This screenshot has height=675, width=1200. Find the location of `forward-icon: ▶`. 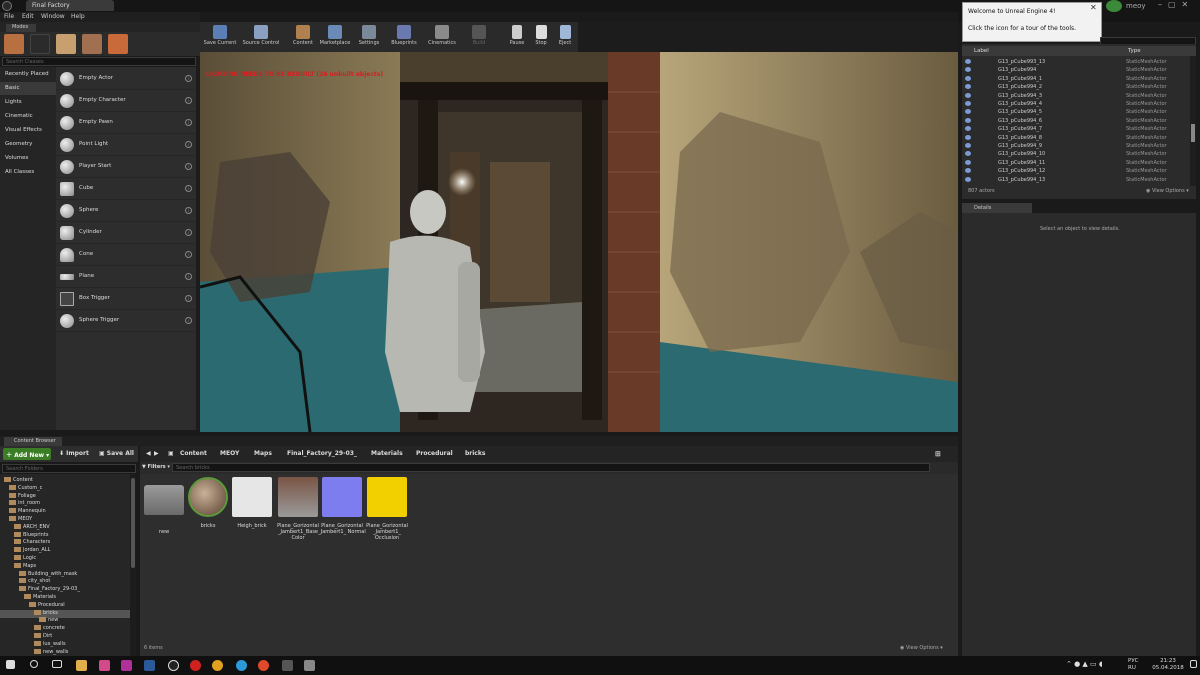

forward-icon: ▶ is located at coordinates (156, 453).